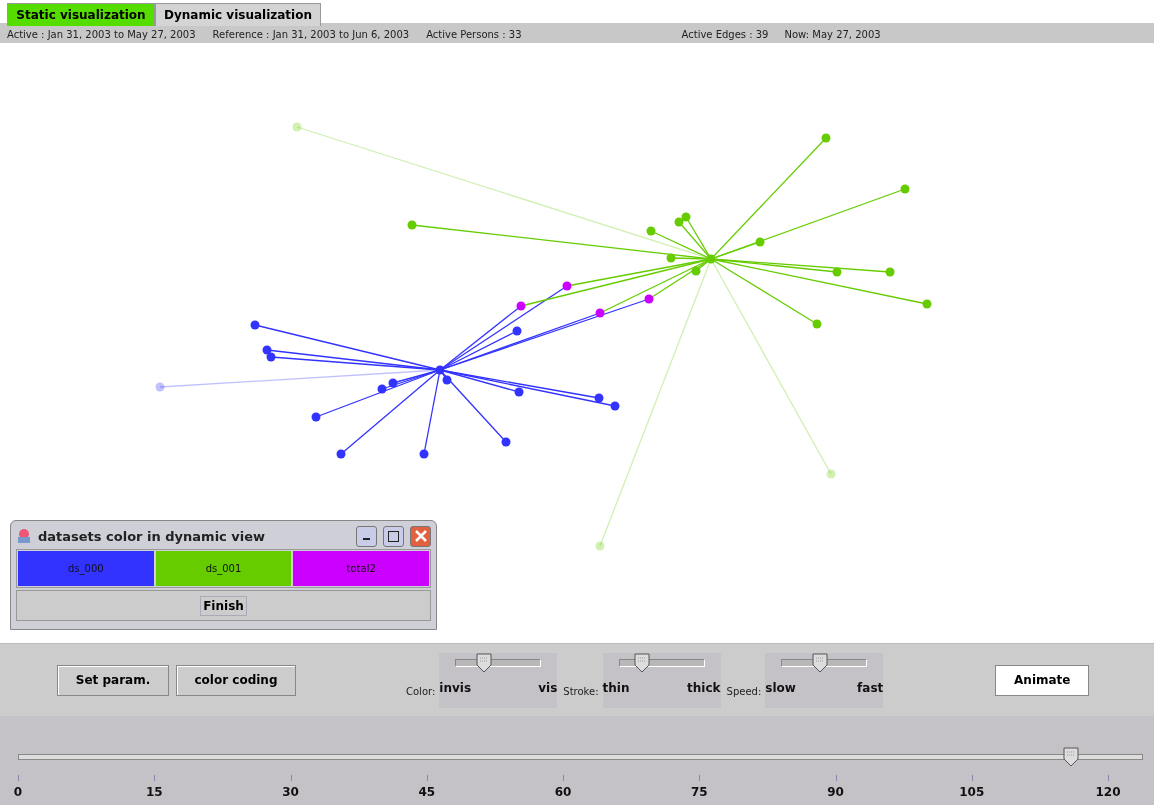 The width and height of the screenshot is (1154, 805). Describe the element at coordinates (616, 687) in the screenshot. I see `slider-min-label: thin` at that location.